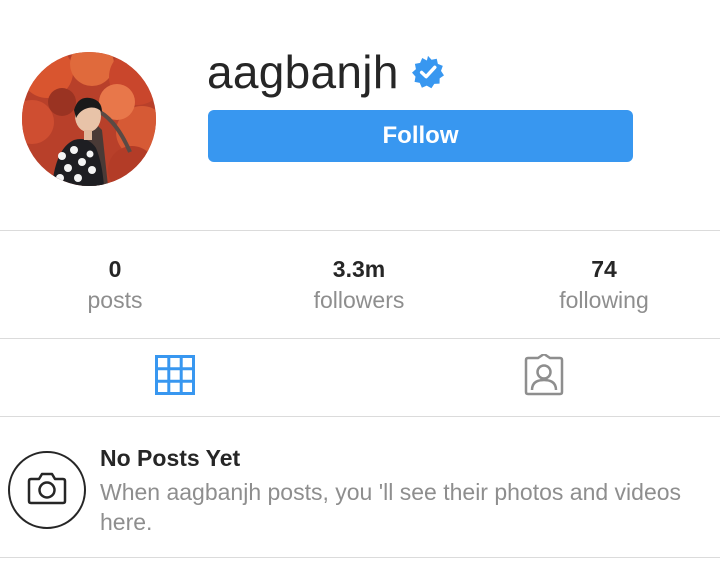  I want to click on tab-posts-grid, so click(175, 377).